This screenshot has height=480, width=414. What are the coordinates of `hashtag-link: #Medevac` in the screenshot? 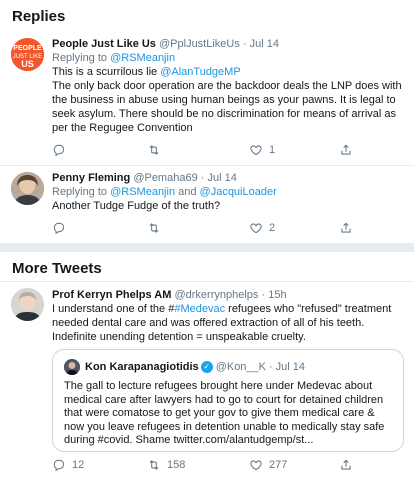 It's located at (199, 309).